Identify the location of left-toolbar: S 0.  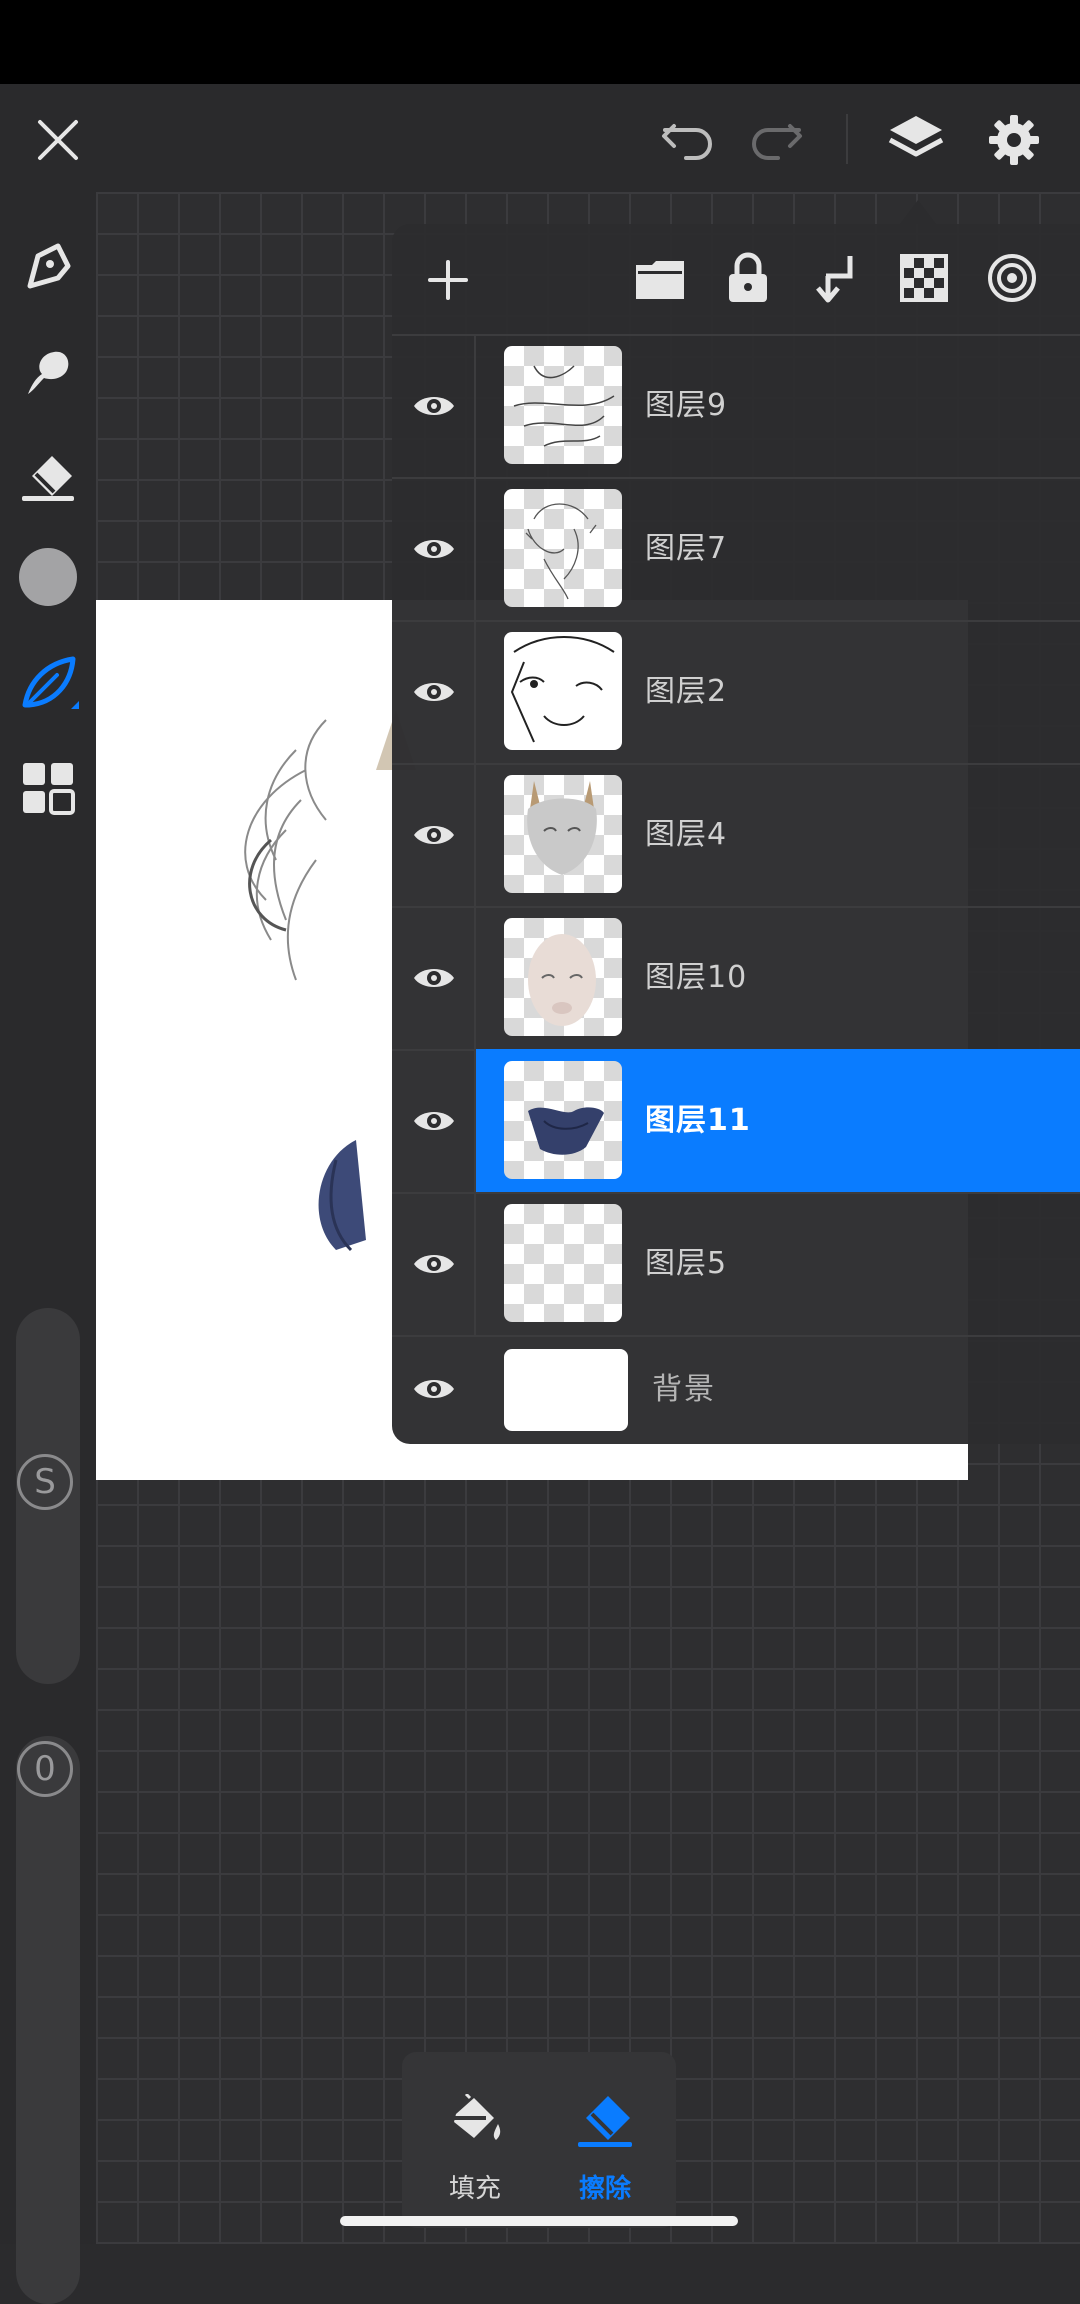
(48, 1248).